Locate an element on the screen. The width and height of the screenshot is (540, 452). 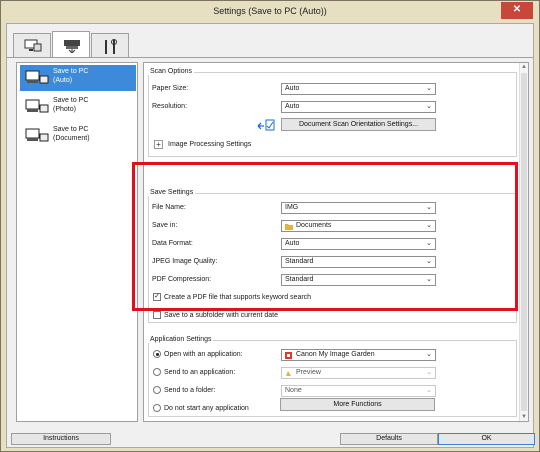
paper-size-select: Auto ⌄ is located at coordinates (358, 89).